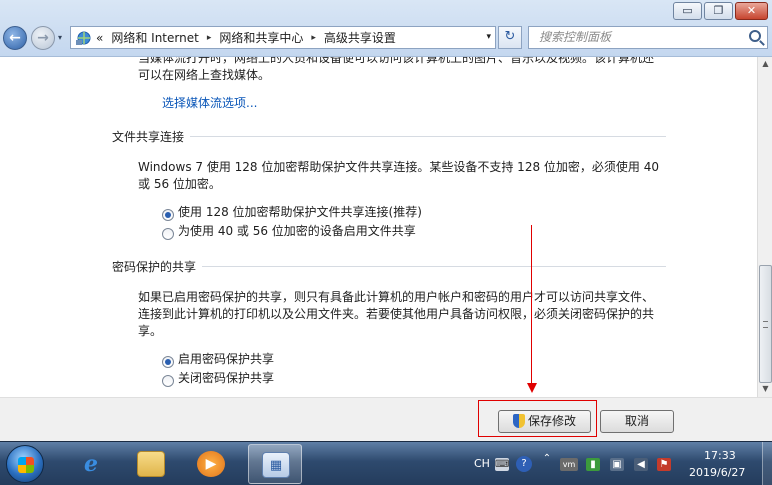  I want to click on minimize-button: ▭, so click(687, 11).